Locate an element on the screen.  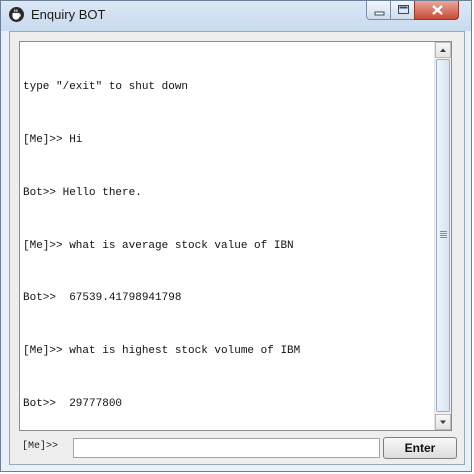
window-title: Enquiry BOT is located at coordinates (68, 14).